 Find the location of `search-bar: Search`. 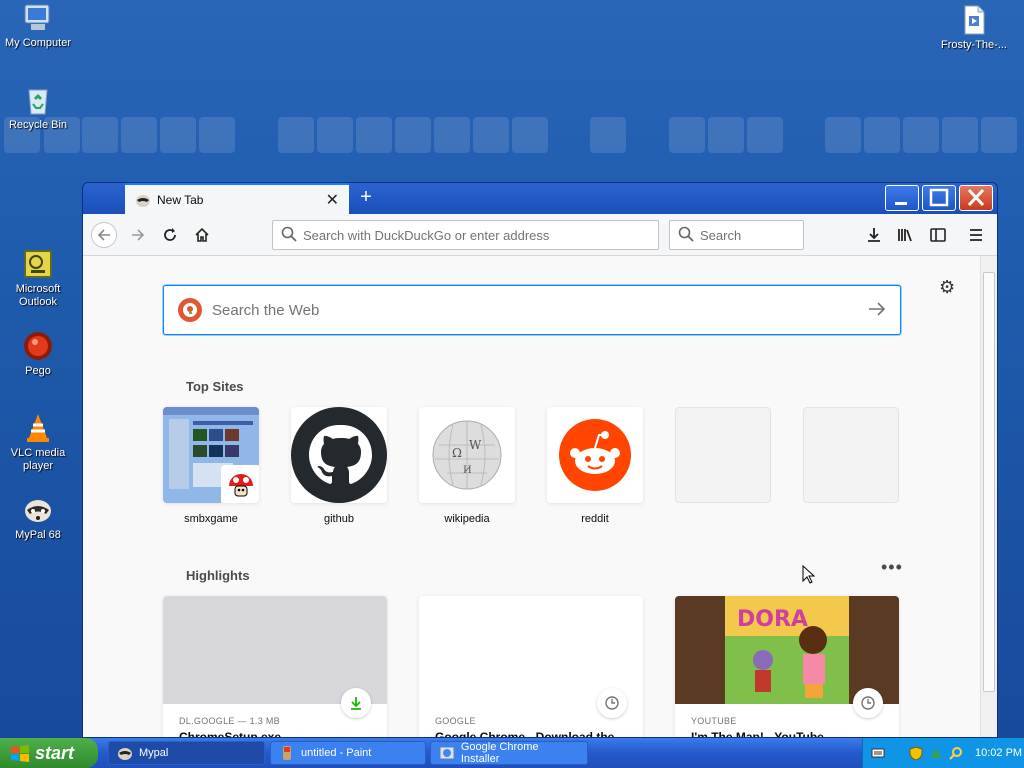

search-bar: Search is located at coordinates (736, 235).